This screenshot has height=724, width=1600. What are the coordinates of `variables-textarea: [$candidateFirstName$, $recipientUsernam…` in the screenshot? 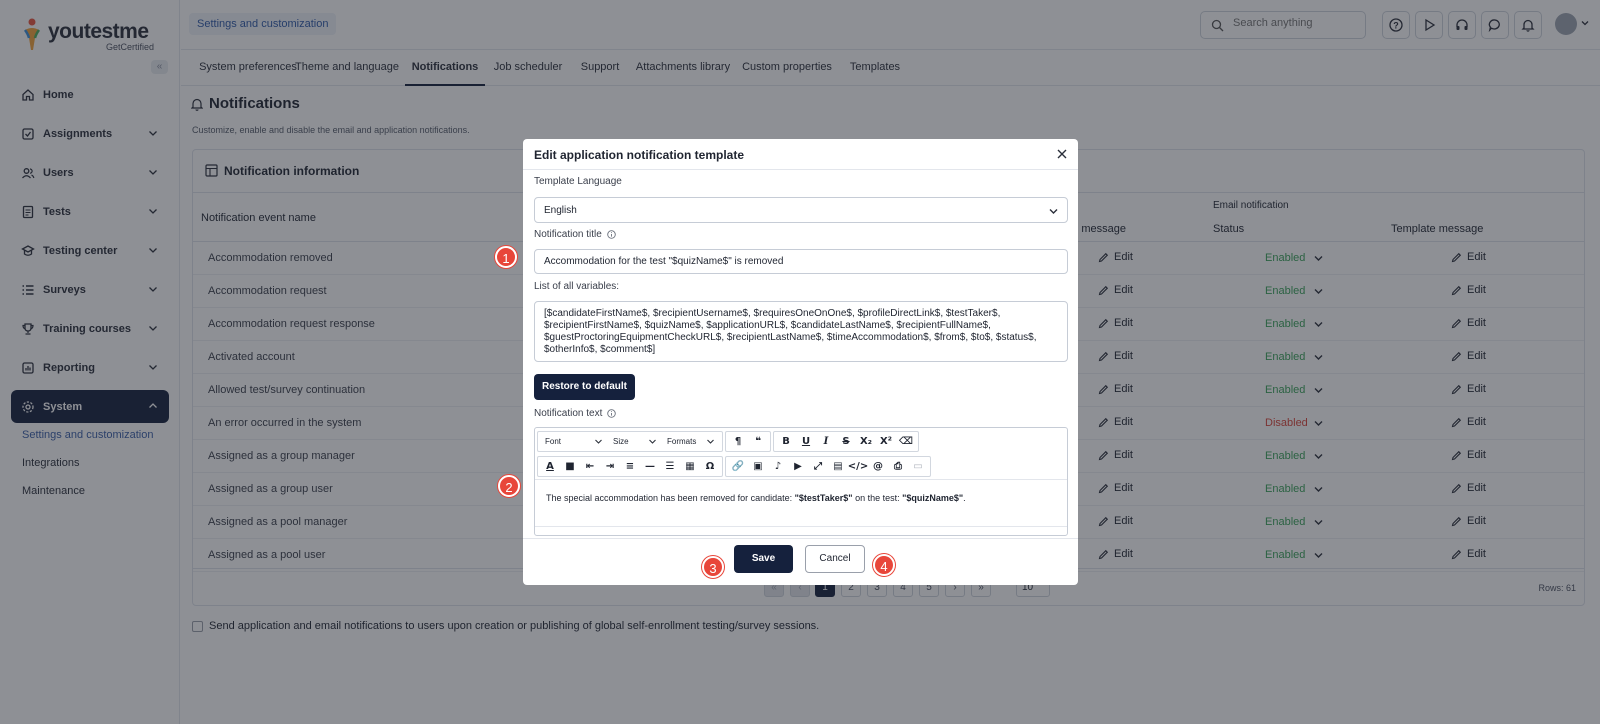 It's located at (801, 331).